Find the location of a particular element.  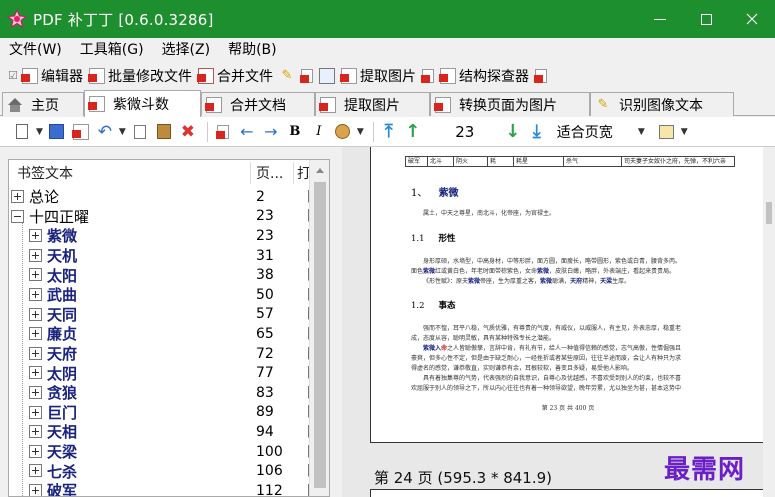

bookmark-row: 天同57[ is located at coordinates (160, 315).